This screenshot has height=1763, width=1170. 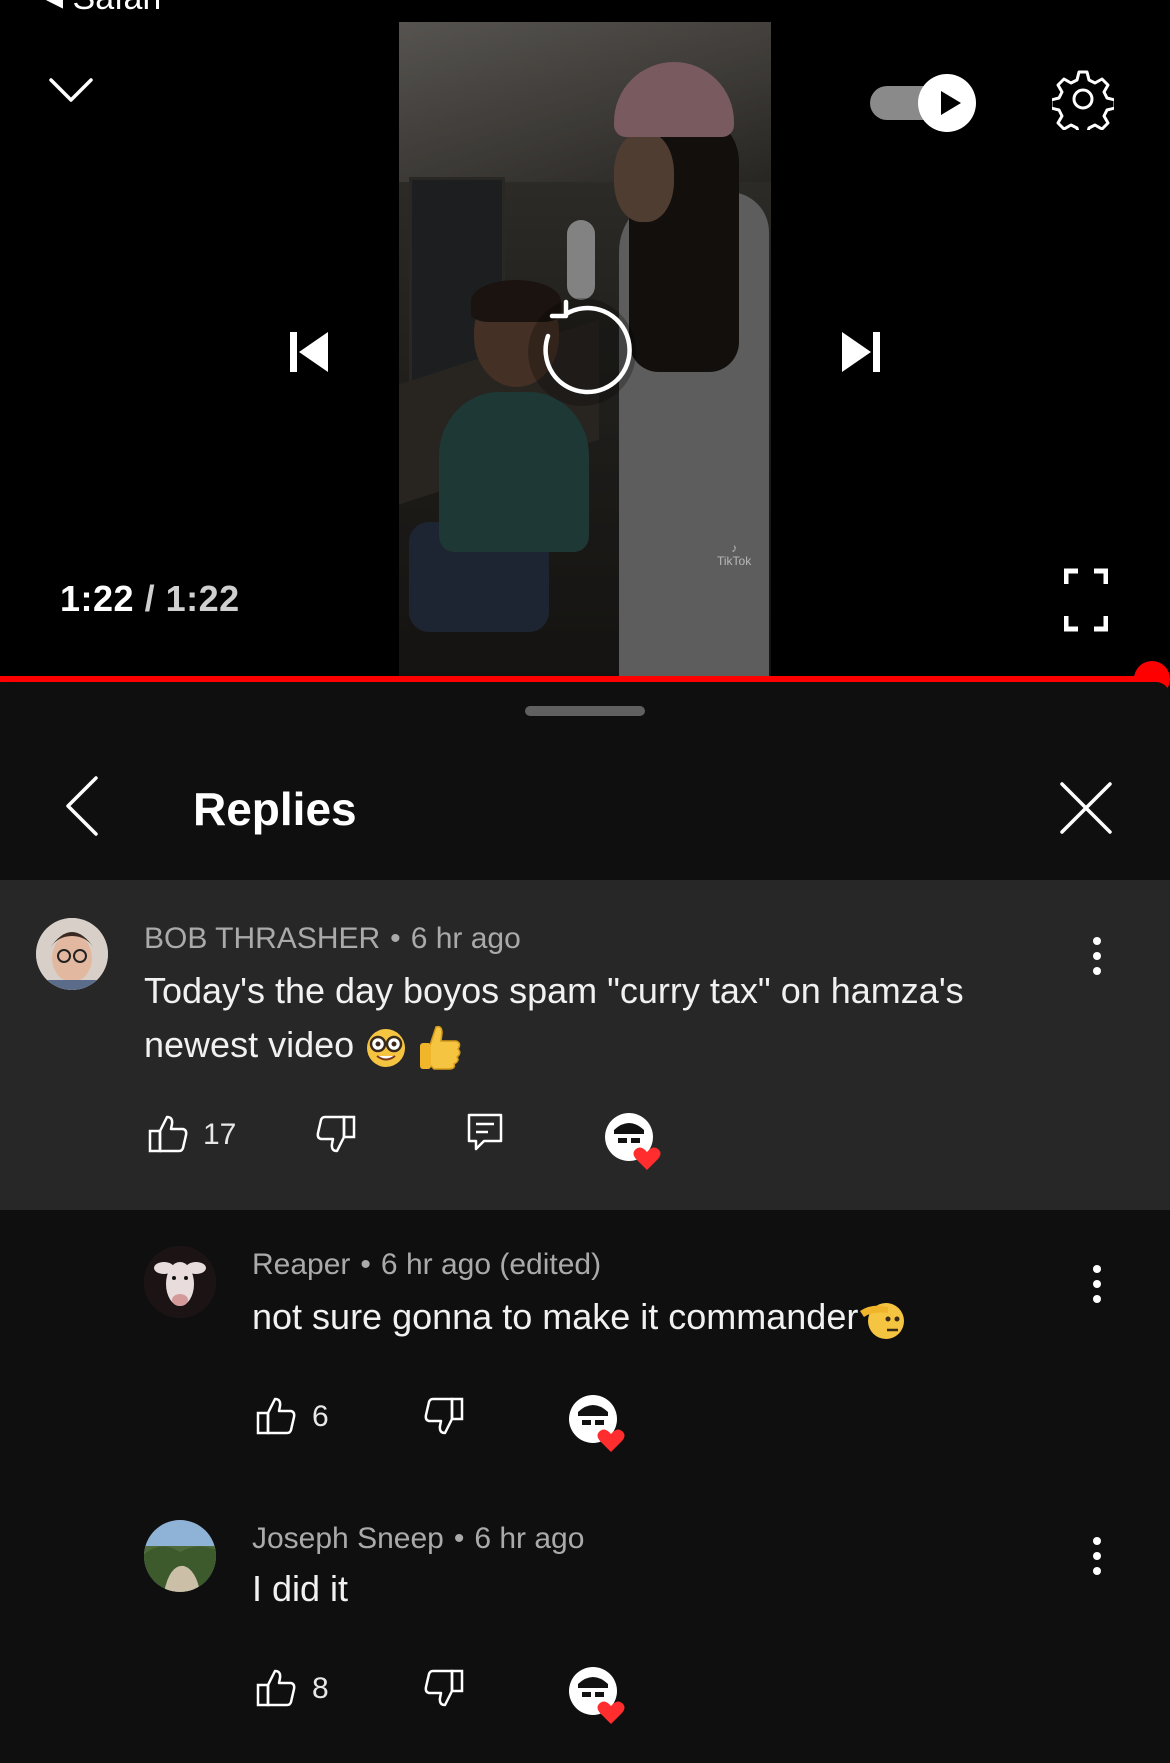 What do you see at coordinates (82, 806) in the screenshot?
I see `back-arrow-icon` at bounding box center [82, 806].